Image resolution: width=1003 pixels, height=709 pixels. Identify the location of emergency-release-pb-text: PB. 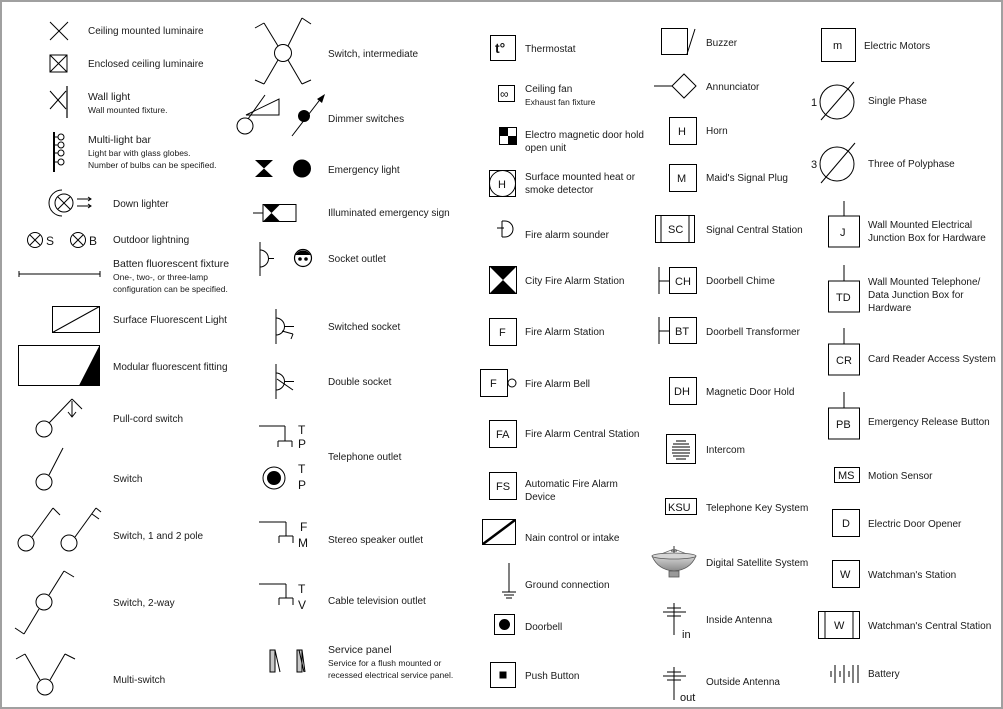
(843, 425).